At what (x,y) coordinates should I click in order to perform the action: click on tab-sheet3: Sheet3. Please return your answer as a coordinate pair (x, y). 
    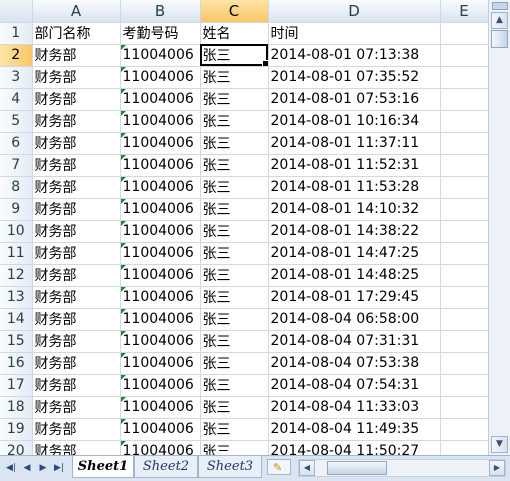
    Looking at the image, I should click on (230, 467).